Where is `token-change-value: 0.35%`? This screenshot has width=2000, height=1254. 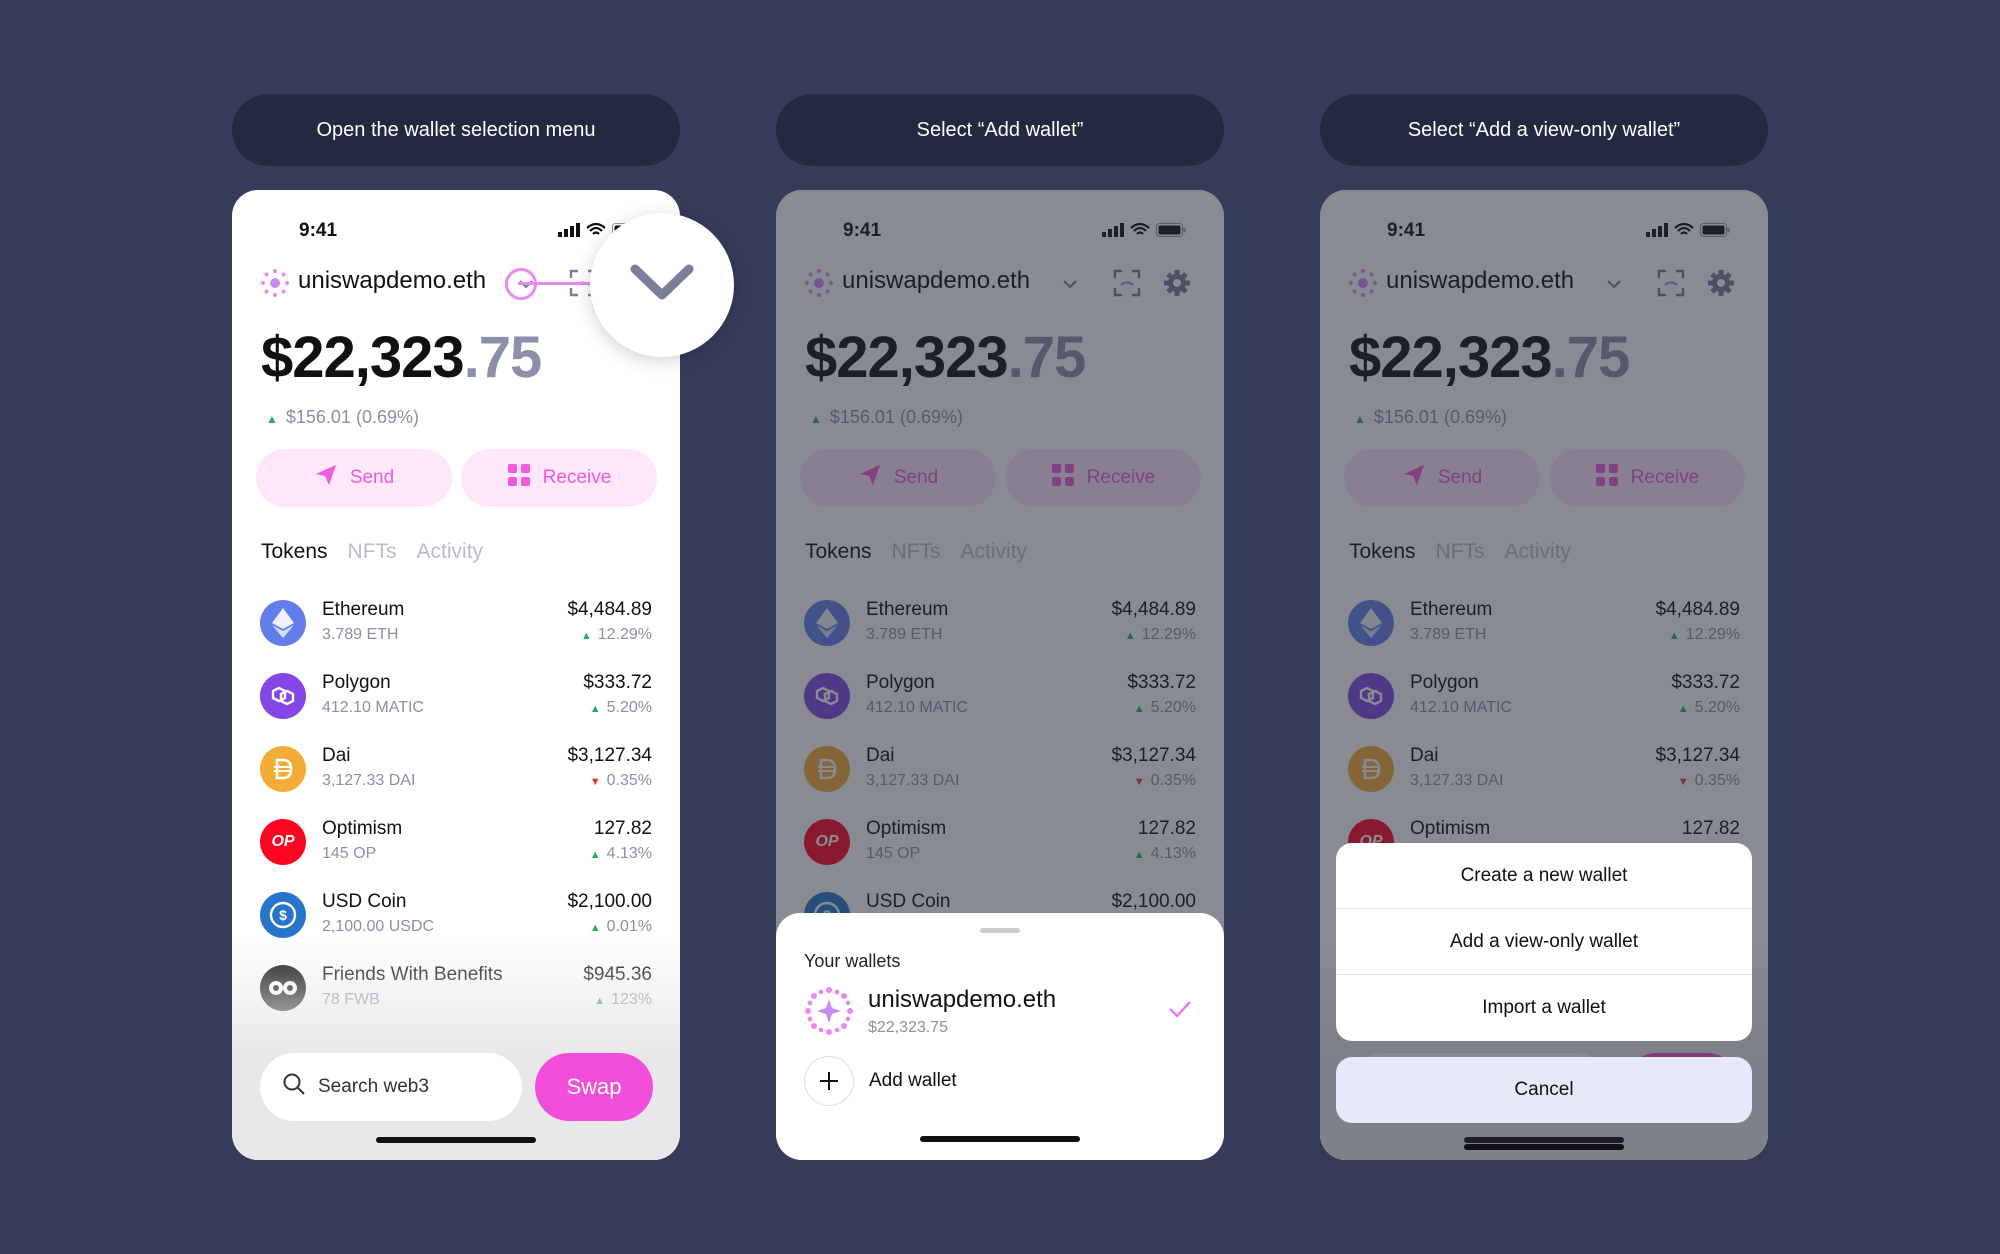 token-change-value: 0.35% is located at coordinates (629, 780).